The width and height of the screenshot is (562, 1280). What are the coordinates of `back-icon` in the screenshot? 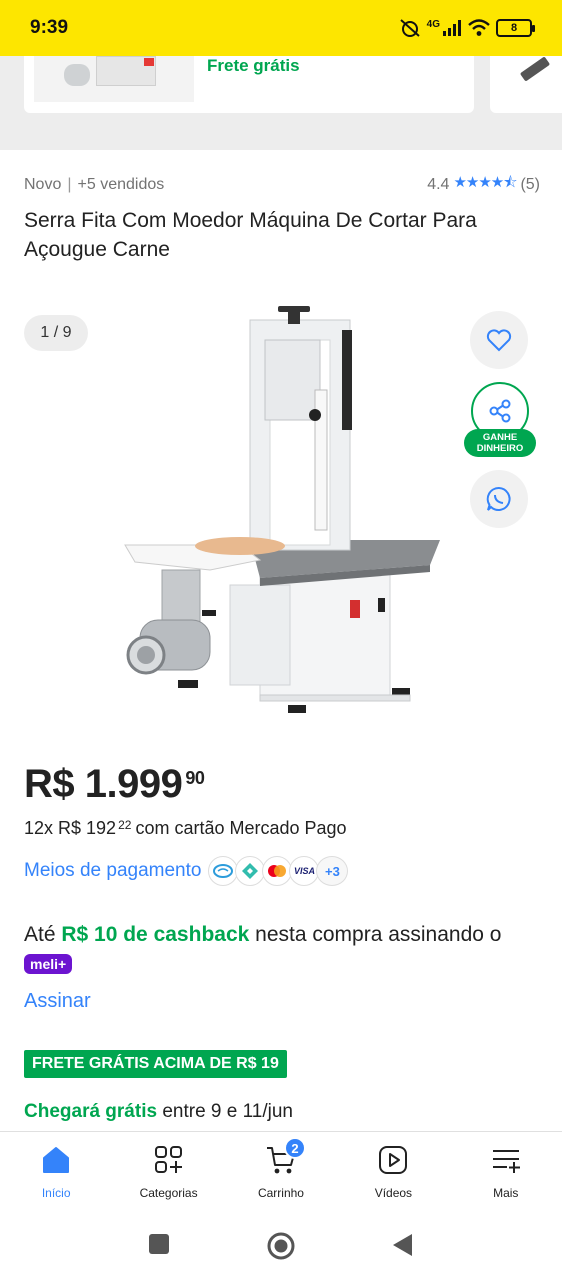 It's located at (403, 1245).